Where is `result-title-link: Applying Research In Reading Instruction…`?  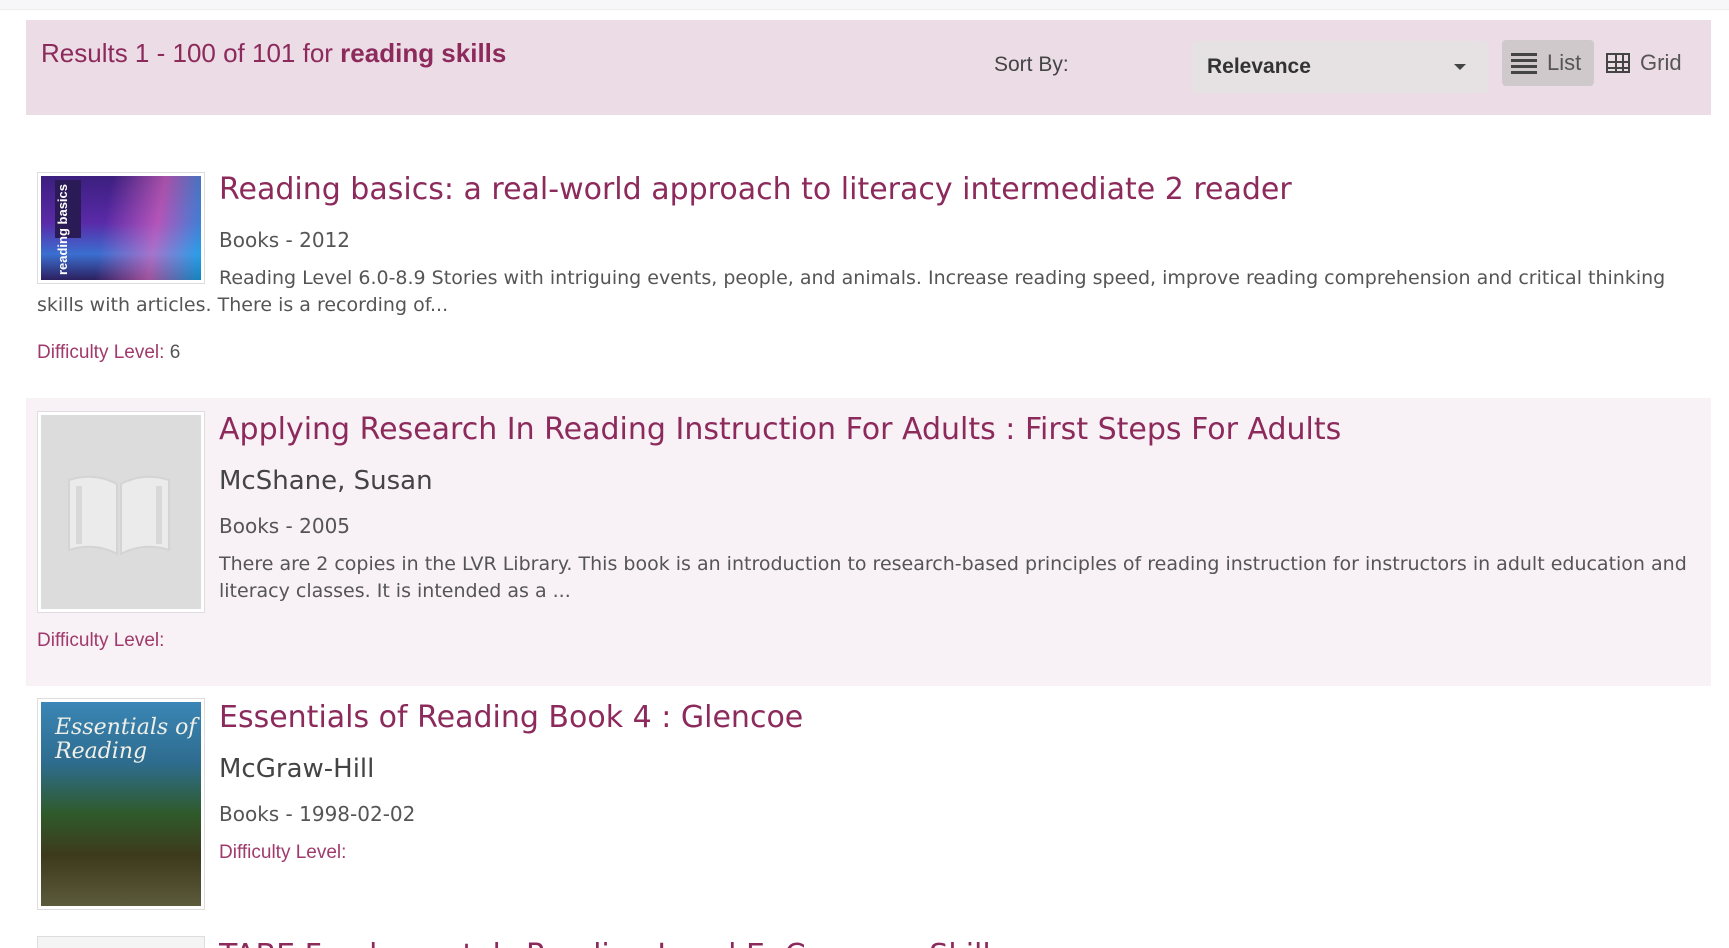 result-title-link: Applying Research In Reading Instruction… is located at coordinates (780, 429).